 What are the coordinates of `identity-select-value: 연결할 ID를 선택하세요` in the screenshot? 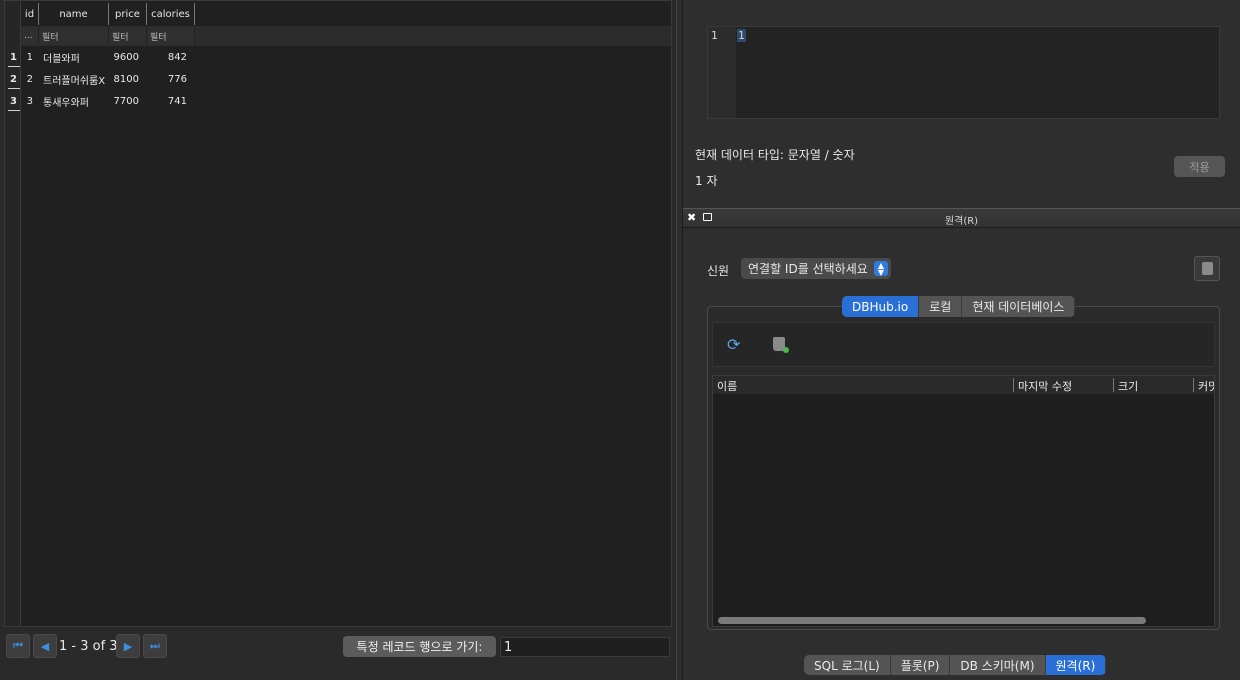 It's located at (808, 269).